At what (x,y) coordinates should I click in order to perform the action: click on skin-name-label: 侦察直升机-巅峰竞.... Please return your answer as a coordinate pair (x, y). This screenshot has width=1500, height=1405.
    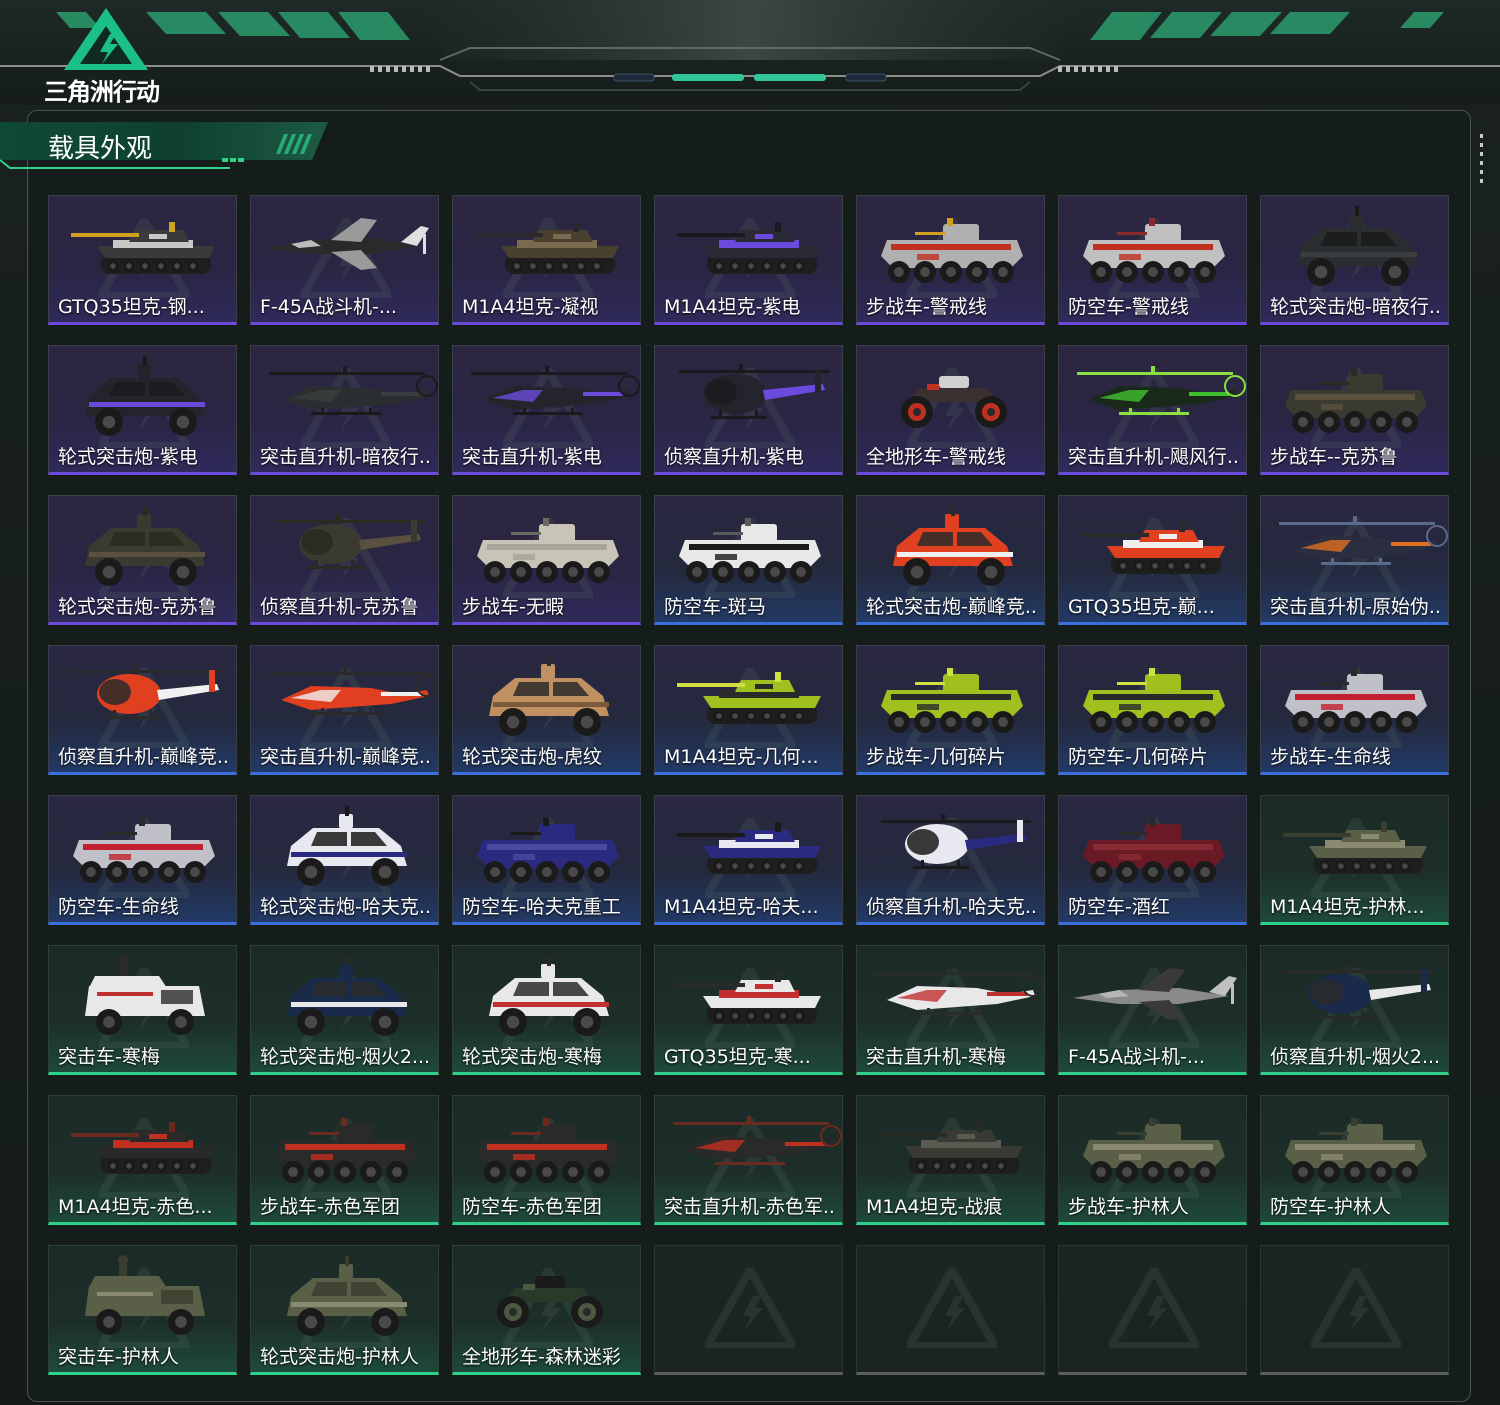
    Looking at the image, I should click on (144, 757).